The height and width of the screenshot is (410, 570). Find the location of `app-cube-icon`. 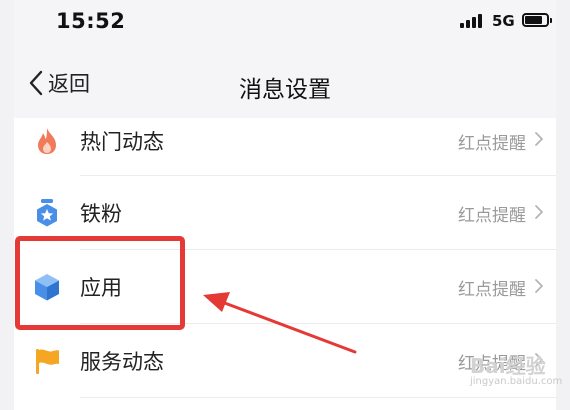

app-cube-icon is located at coordinates (47, 287).